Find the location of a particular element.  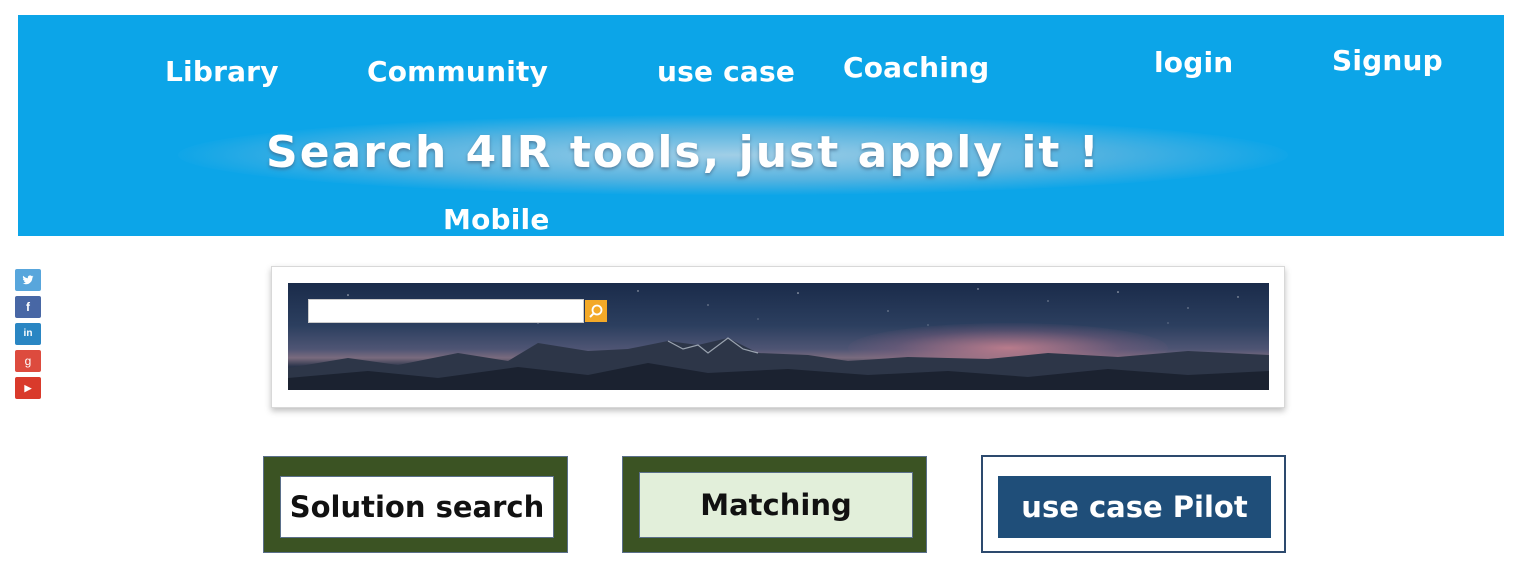

night-sky-mountain-image is located at coordinates (778, 336).